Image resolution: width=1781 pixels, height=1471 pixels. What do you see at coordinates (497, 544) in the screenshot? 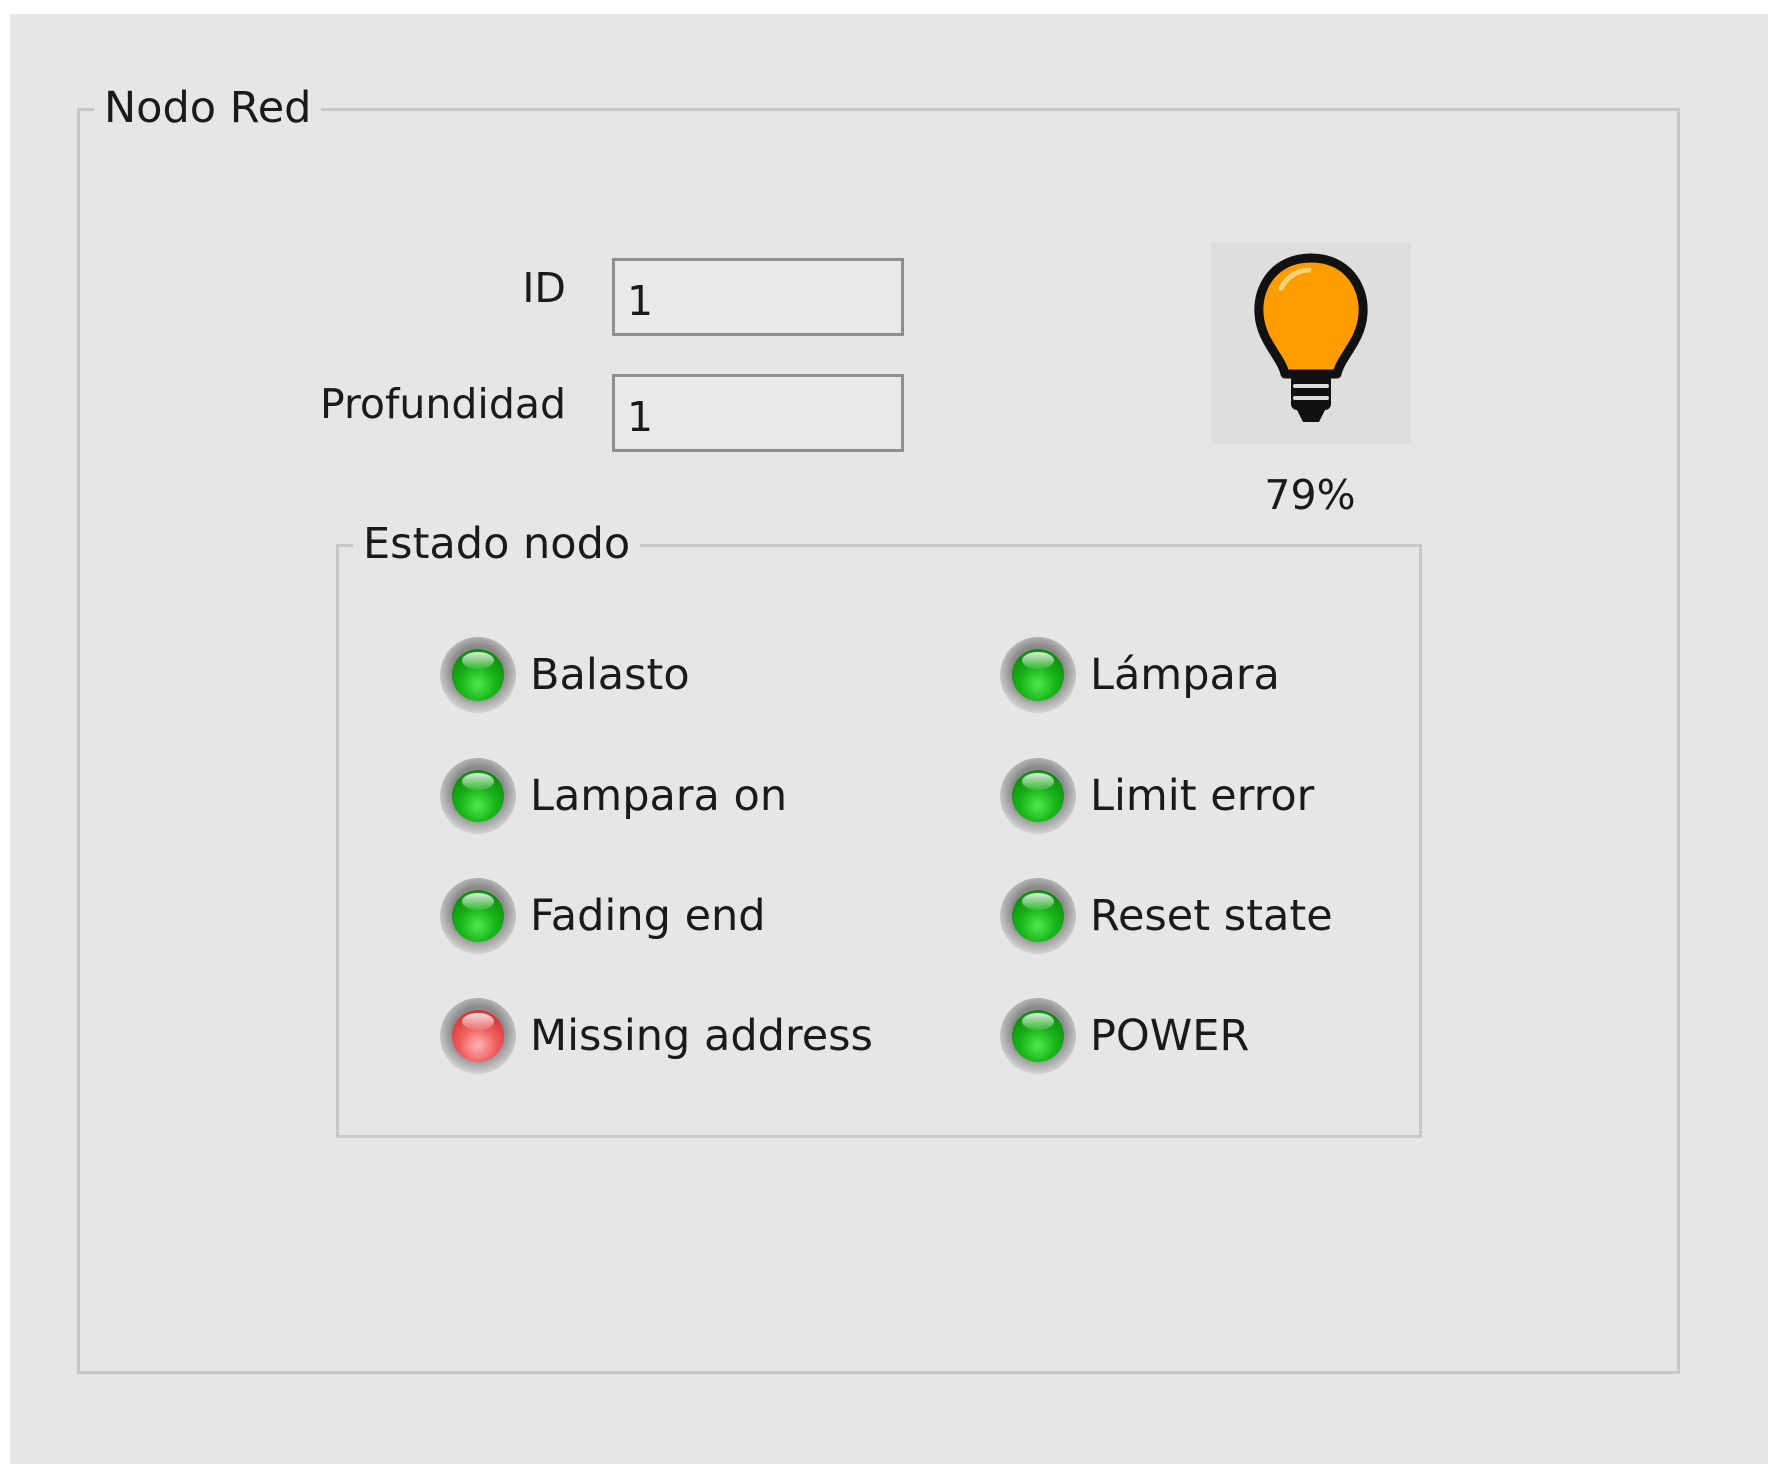
I see `estado-nodo-title: Estado nodo` at bounding box center [497, 544].